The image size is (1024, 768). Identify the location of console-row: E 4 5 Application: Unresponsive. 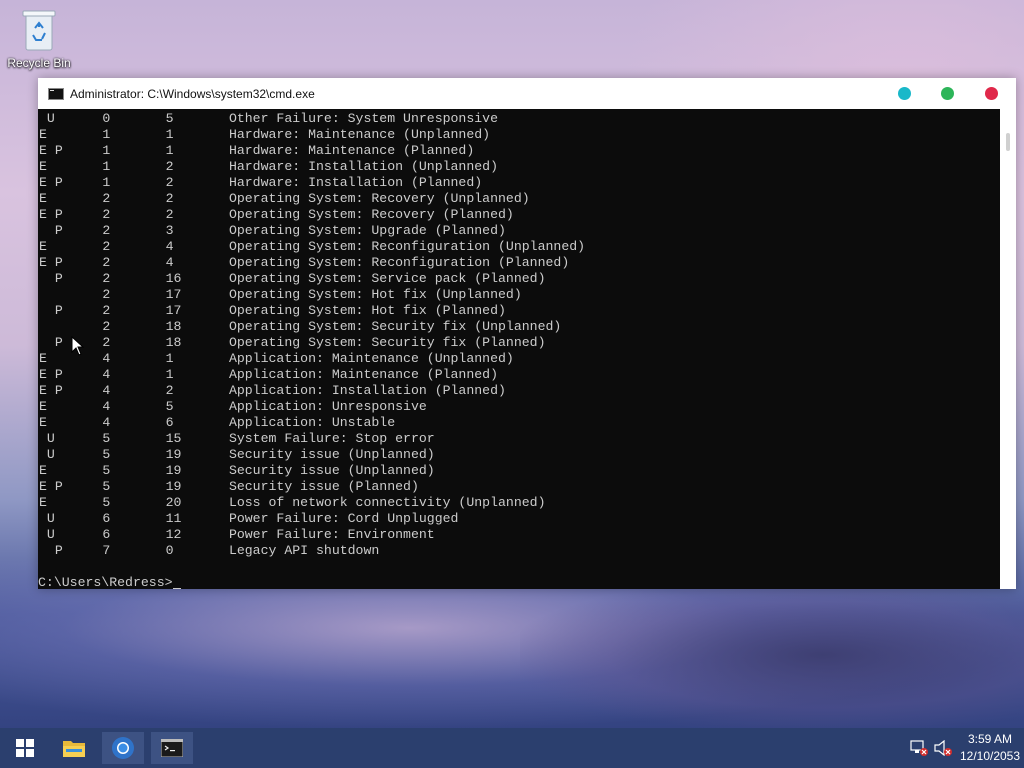
(519, 407).